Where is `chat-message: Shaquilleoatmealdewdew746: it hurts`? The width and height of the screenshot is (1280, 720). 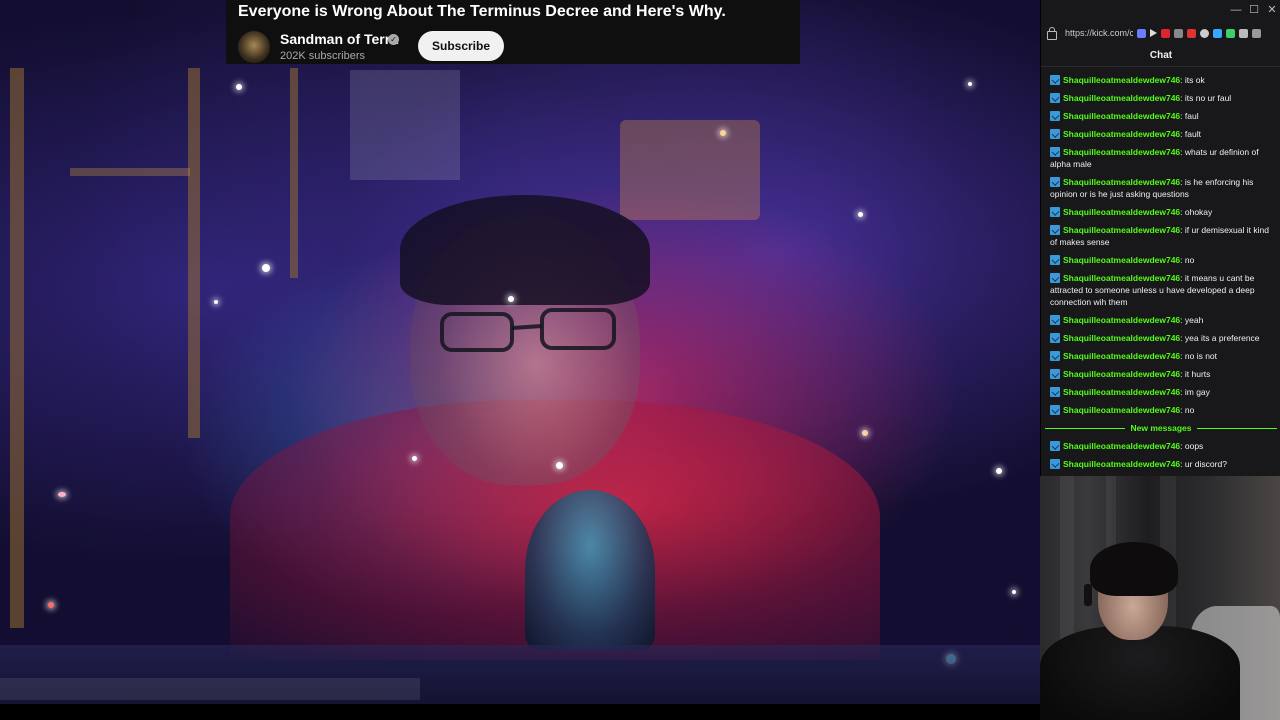
chat-message: Shaquilleoatmealdewdew746: it hurts is located at coordinates (1162, 374).